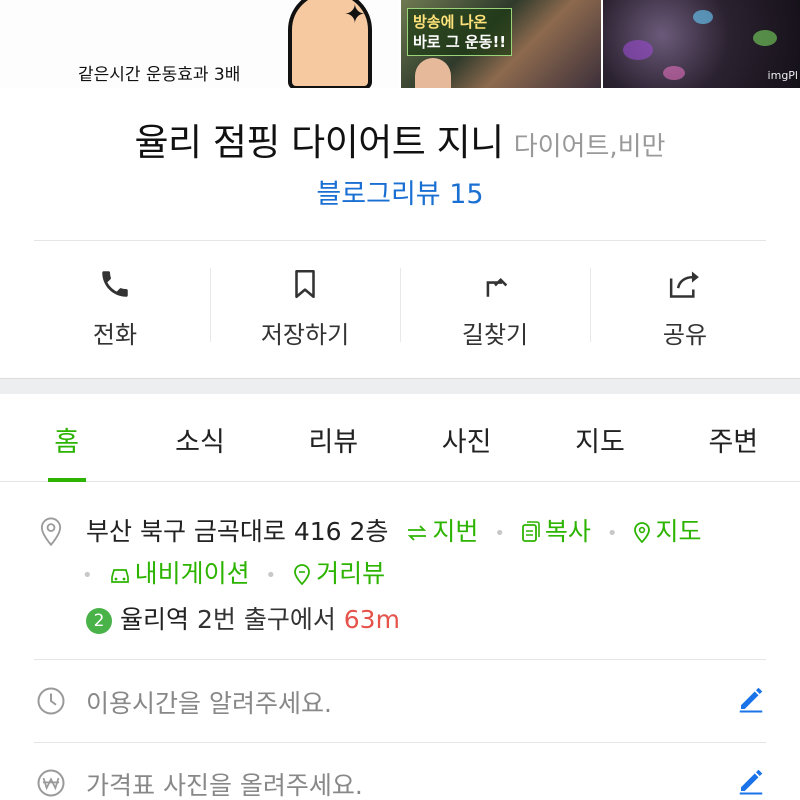 This screenshot has height=800, width=800. I want to click on directions-icon, so click(495, 283).